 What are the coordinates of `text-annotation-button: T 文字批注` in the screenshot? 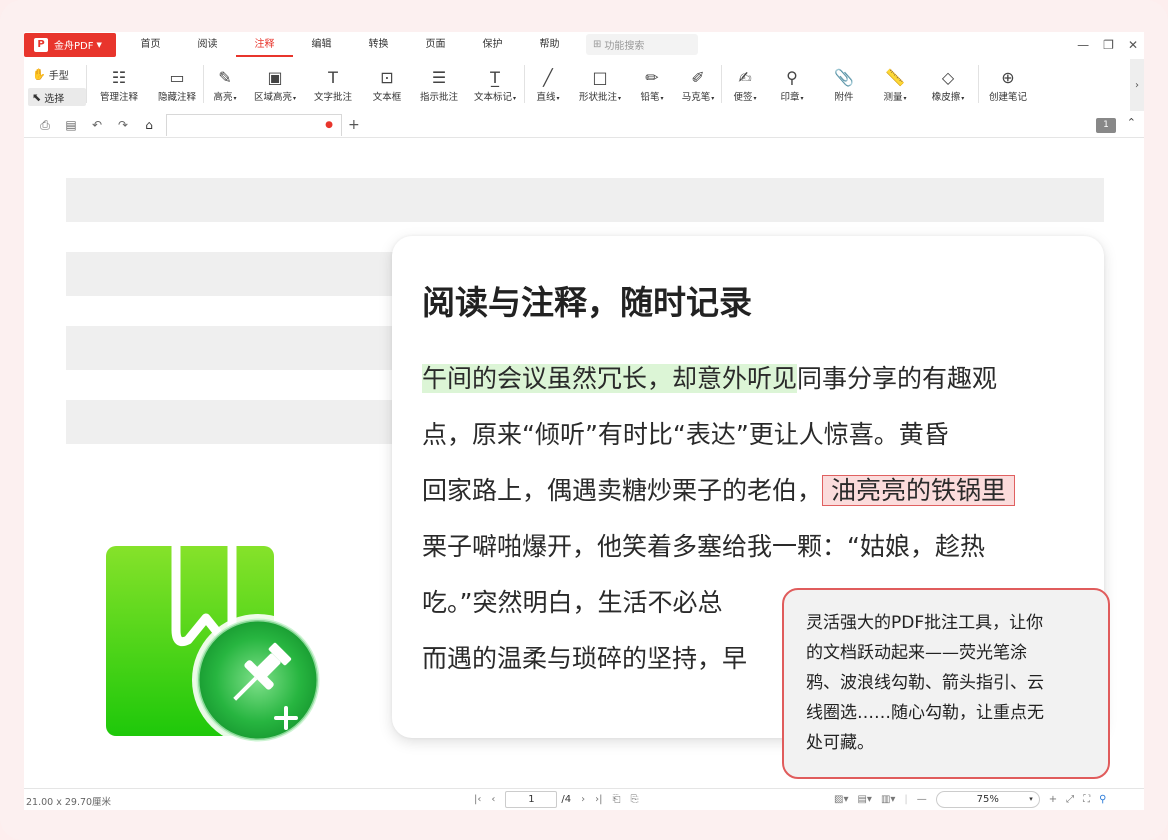 It's located at (333, 85).